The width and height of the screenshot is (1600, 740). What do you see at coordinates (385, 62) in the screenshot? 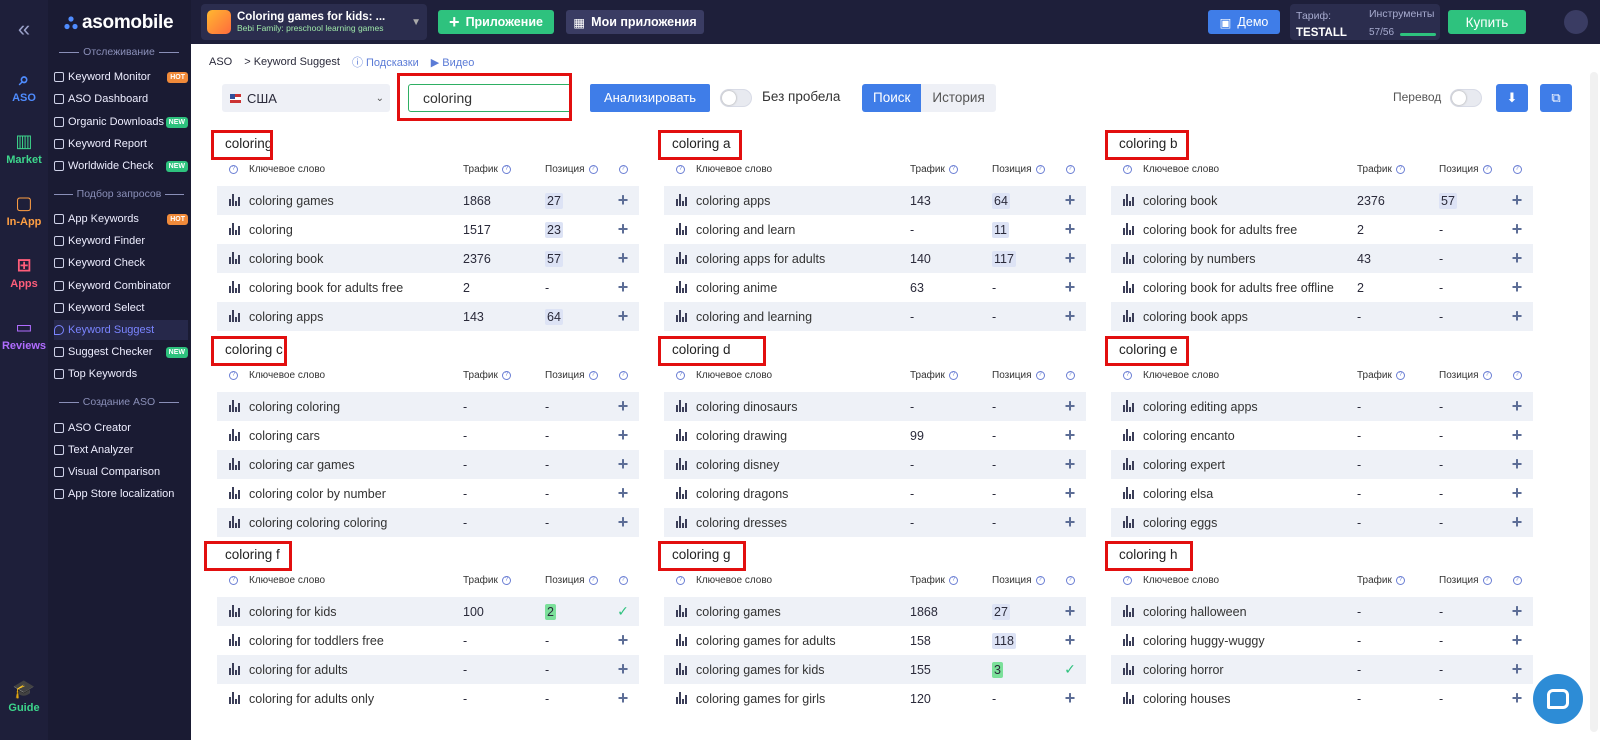
I see `hints-link: ⓘ Подсказки` at bounding box center [385, 62].